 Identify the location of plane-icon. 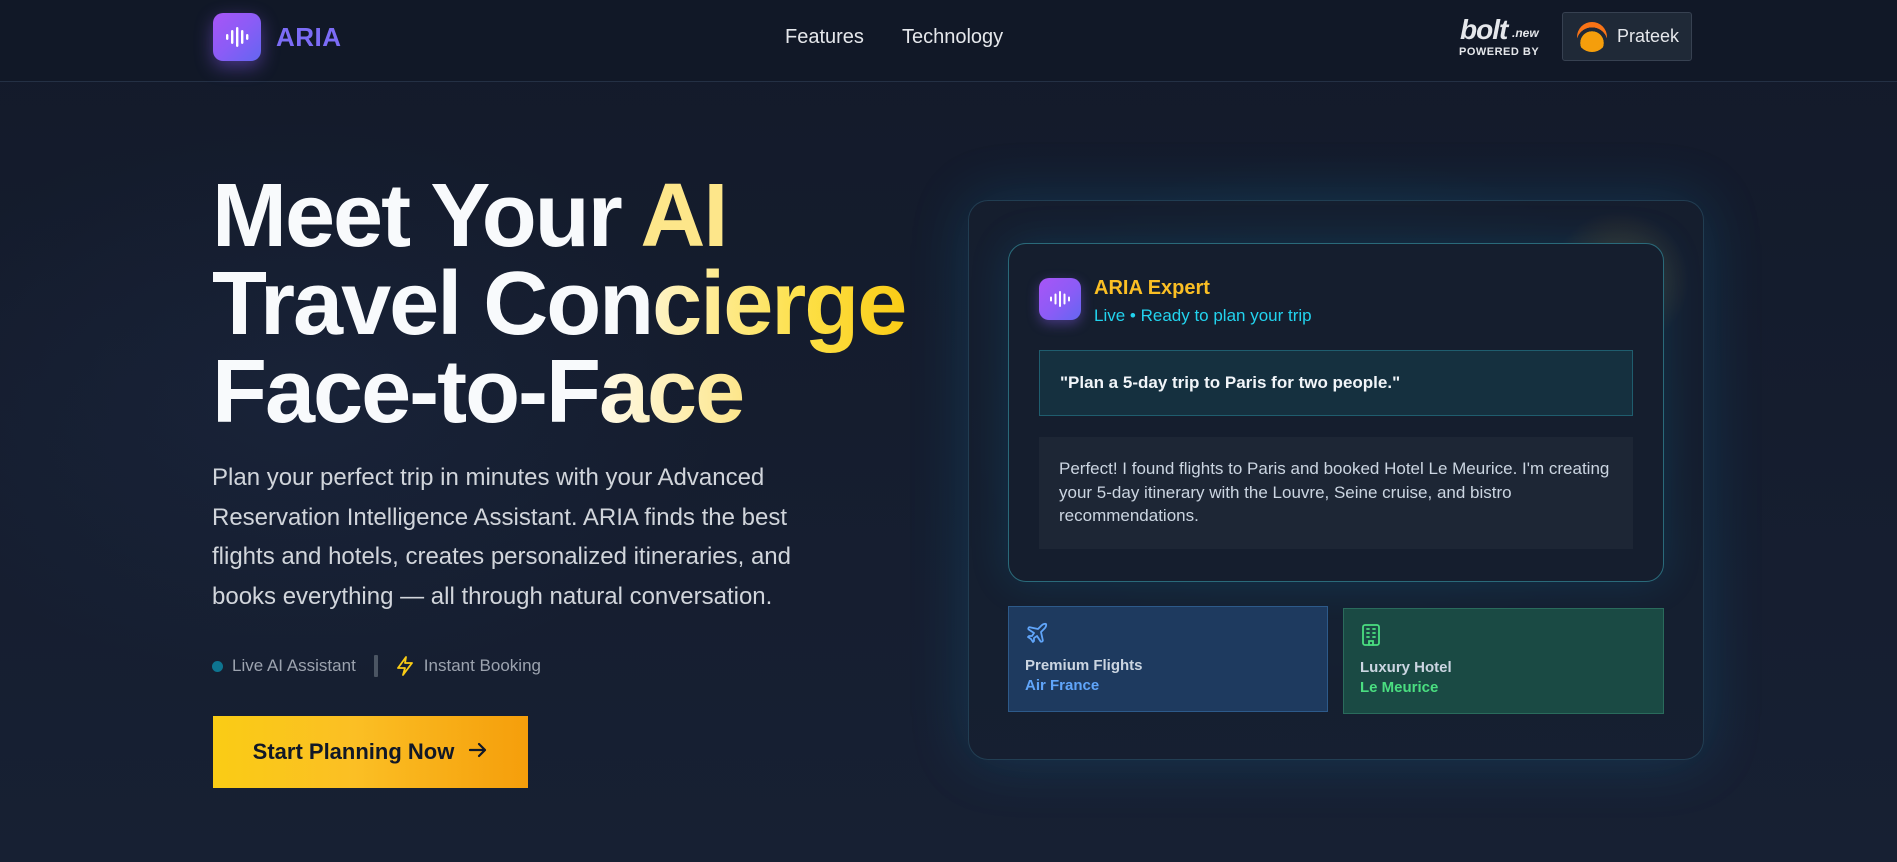
(1037, 635).